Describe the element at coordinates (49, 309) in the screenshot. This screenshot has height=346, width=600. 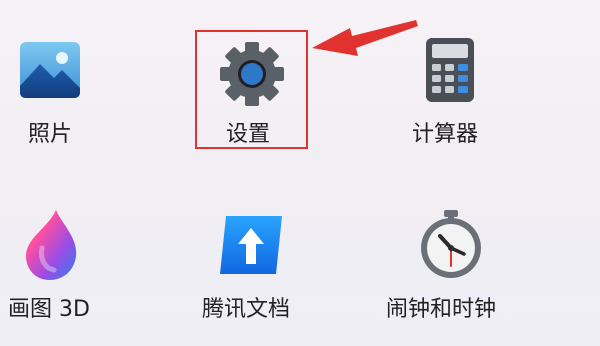
I see `app-label: 画图 3D` at that location.